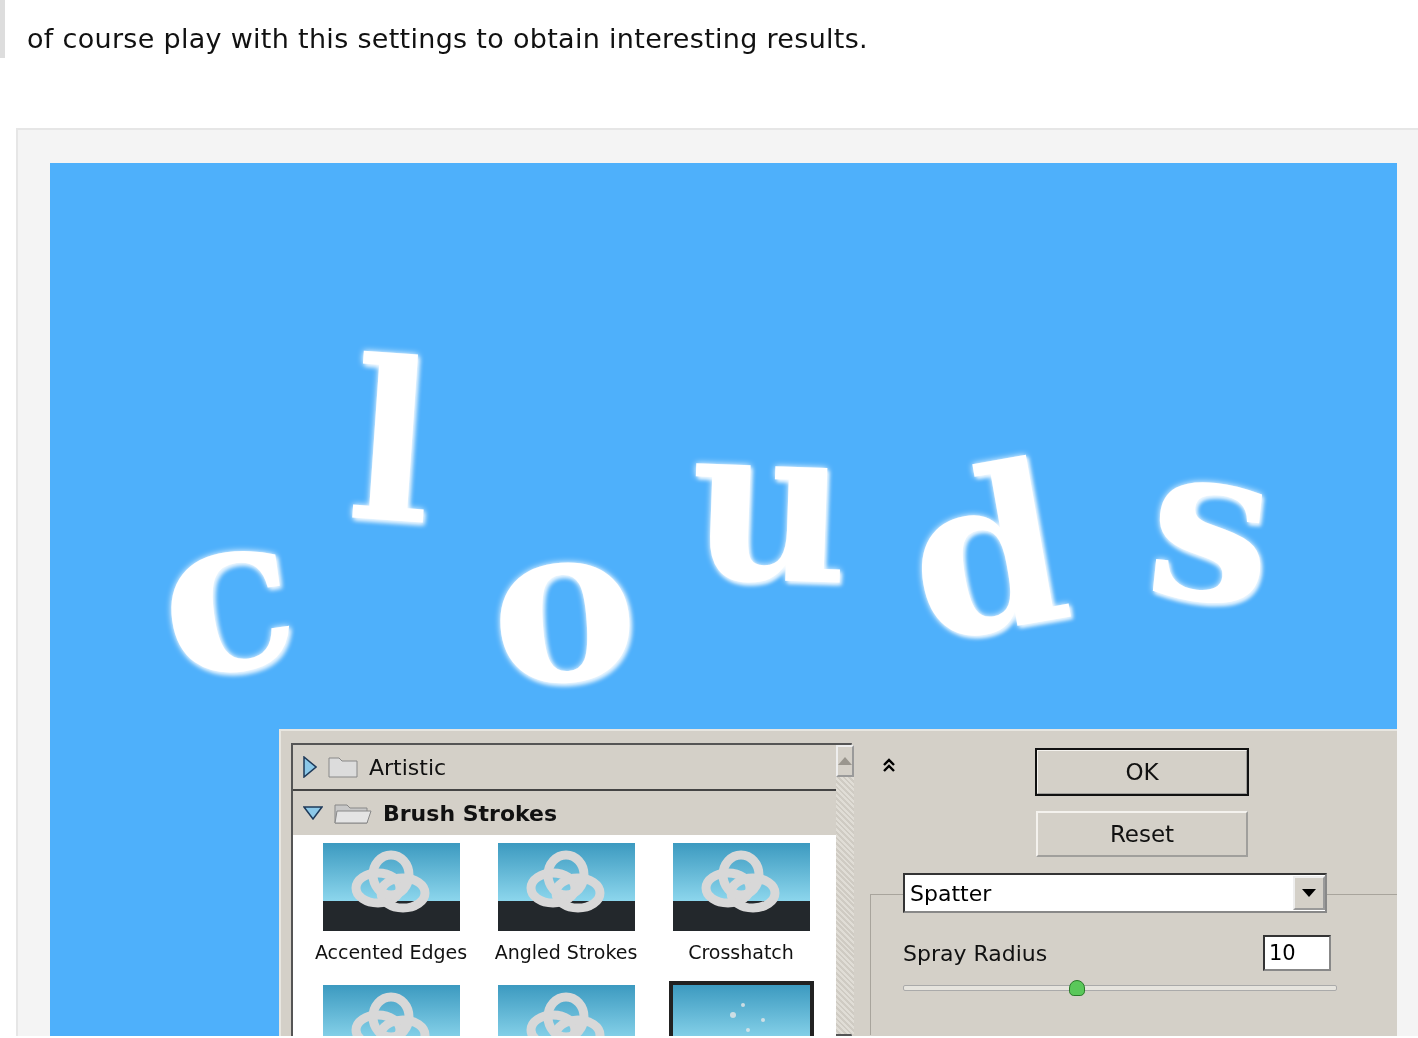 Image resolution: width=1418 pixels, height=1038 pixels. Describe the element at coordinates (1076, 988) in the screenshot. I see `slider-thumb` at that location.